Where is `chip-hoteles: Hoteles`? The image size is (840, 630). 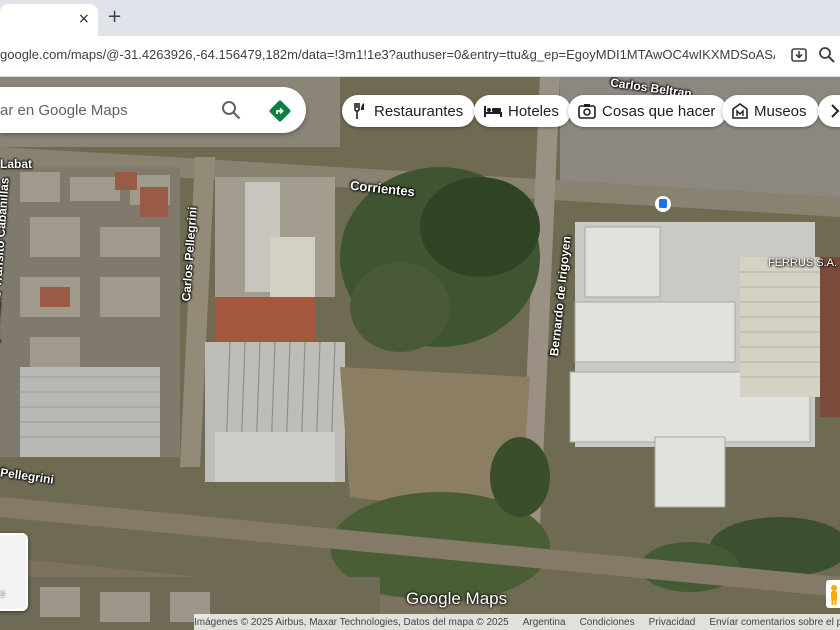 chip-hoteles: Hoteles is located at coordinates (522, 111).